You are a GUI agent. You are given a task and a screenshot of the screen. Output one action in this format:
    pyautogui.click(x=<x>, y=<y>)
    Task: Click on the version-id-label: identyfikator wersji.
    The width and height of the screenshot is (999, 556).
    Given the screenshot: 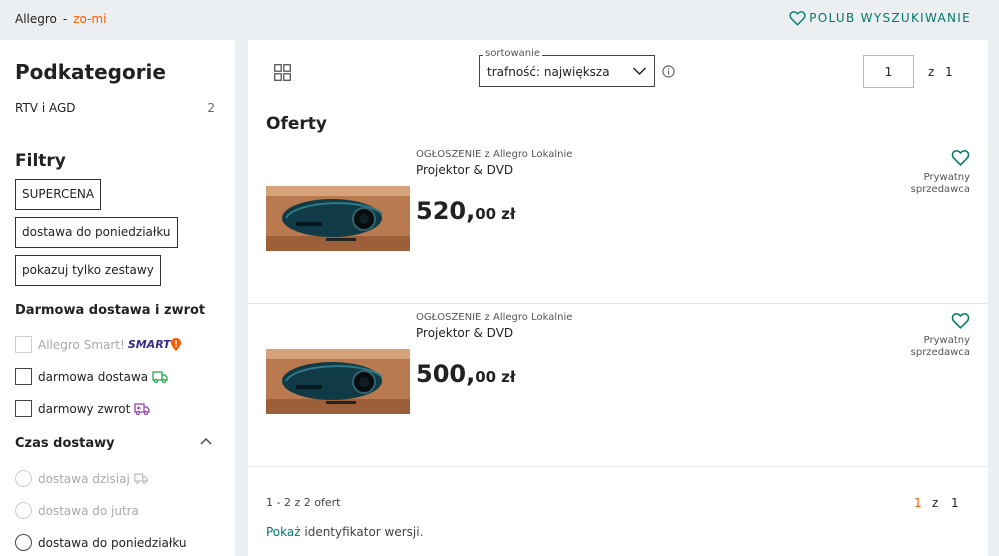 What is the action you would take?
    pyautogui.click(x=362, y=532)
    